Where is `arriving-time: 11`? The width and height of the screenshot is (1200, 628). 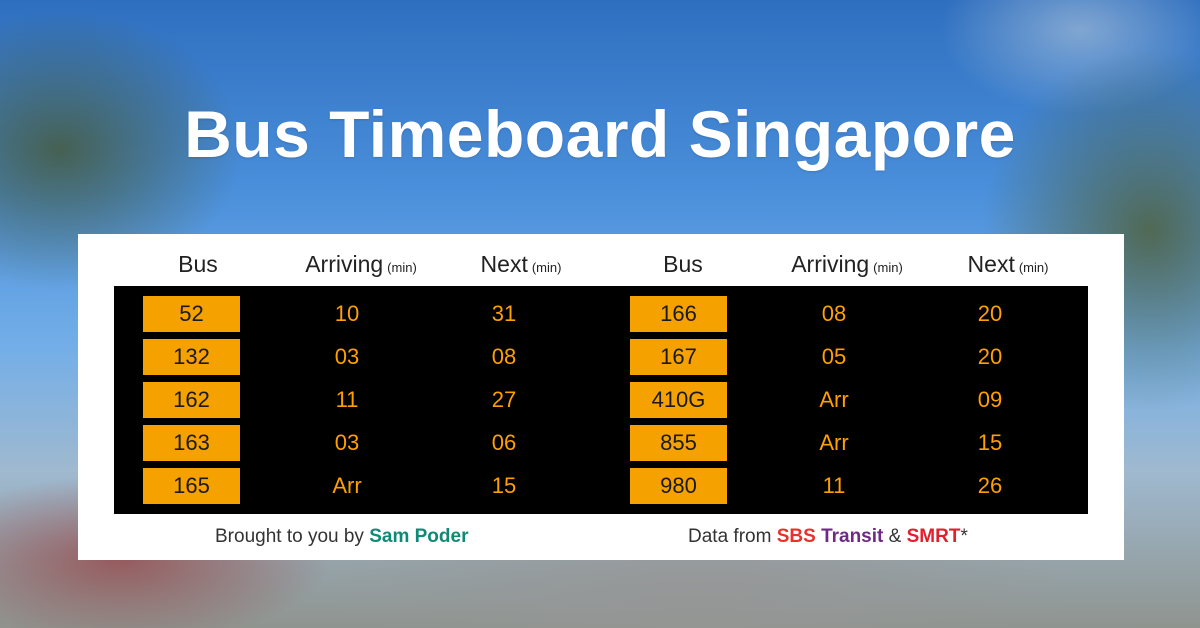
arriving-time: 11 is located at coordinates (834, 485).